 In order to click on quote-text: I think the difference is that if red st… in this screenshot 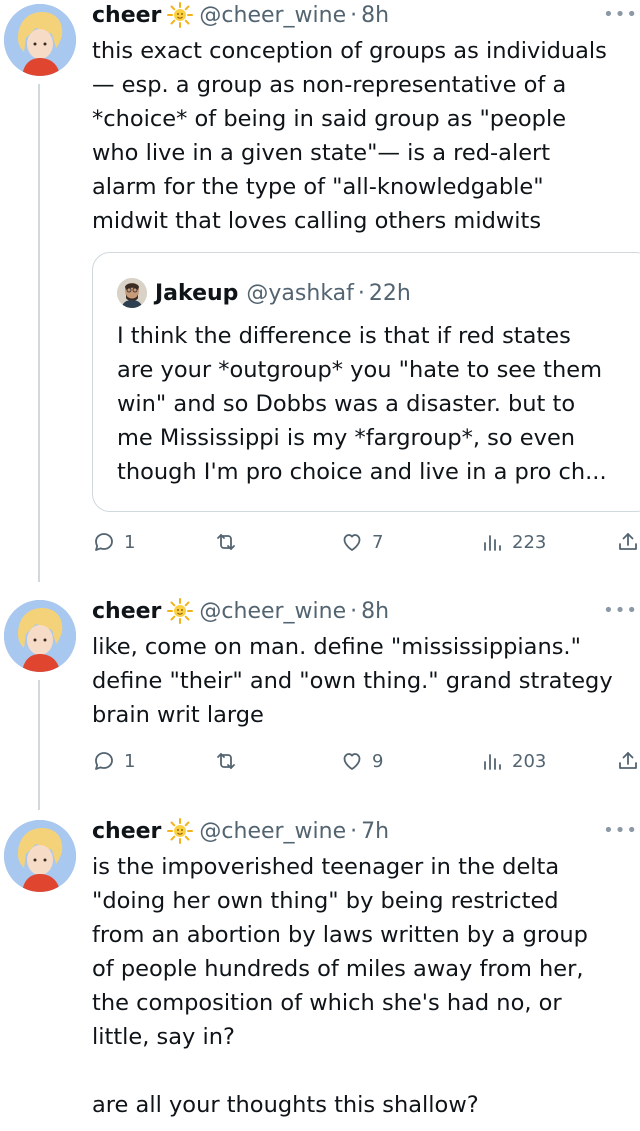, I will do `click(362, 404)`.